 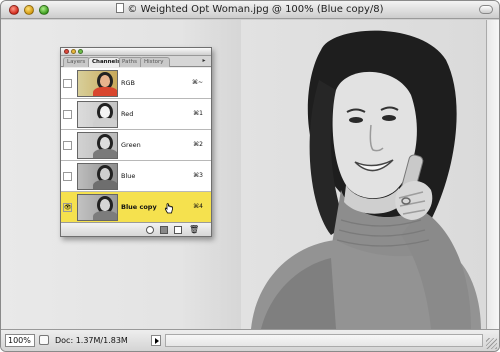 I want to click on tab-layers: Layers, so click(x=76, y=62).